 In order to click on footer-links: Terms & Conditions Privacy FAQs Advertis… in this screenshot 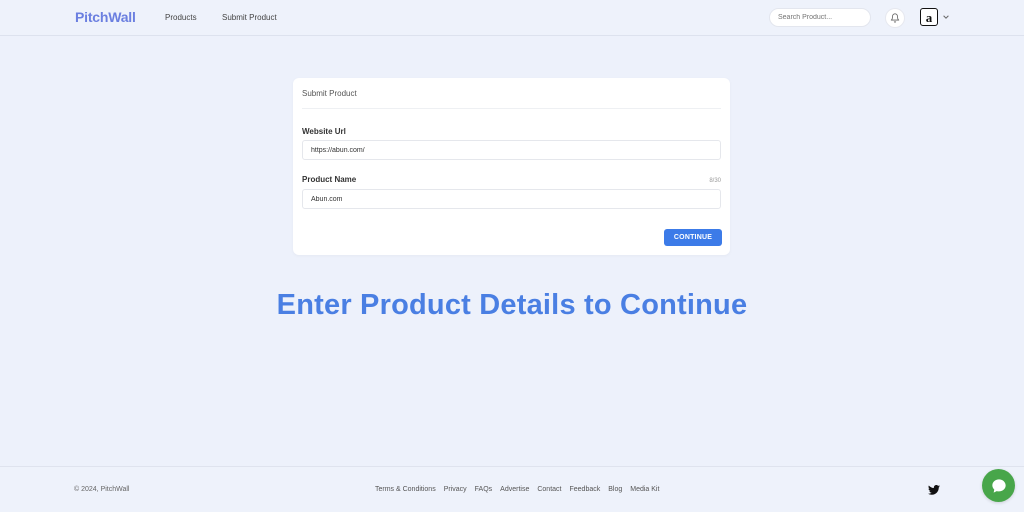, I will do `click(517, 489)`.